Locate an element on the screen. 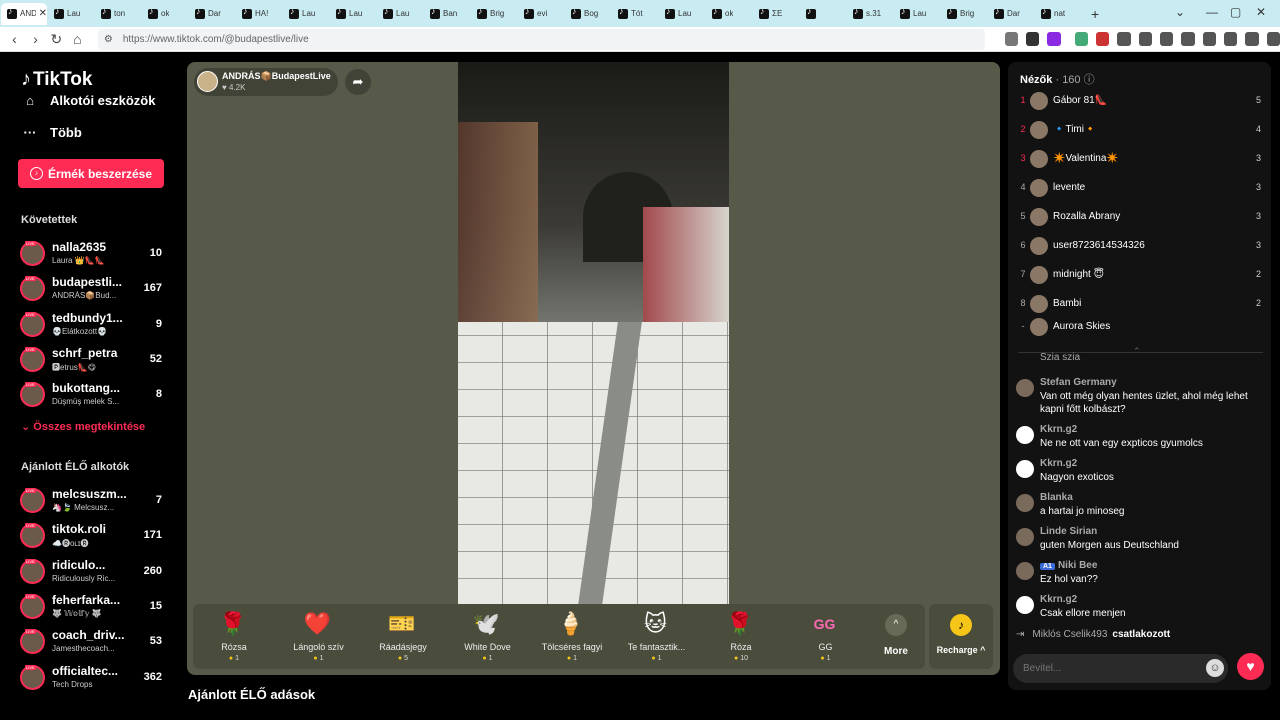  music-icon is located at coordinates (1166, 39).